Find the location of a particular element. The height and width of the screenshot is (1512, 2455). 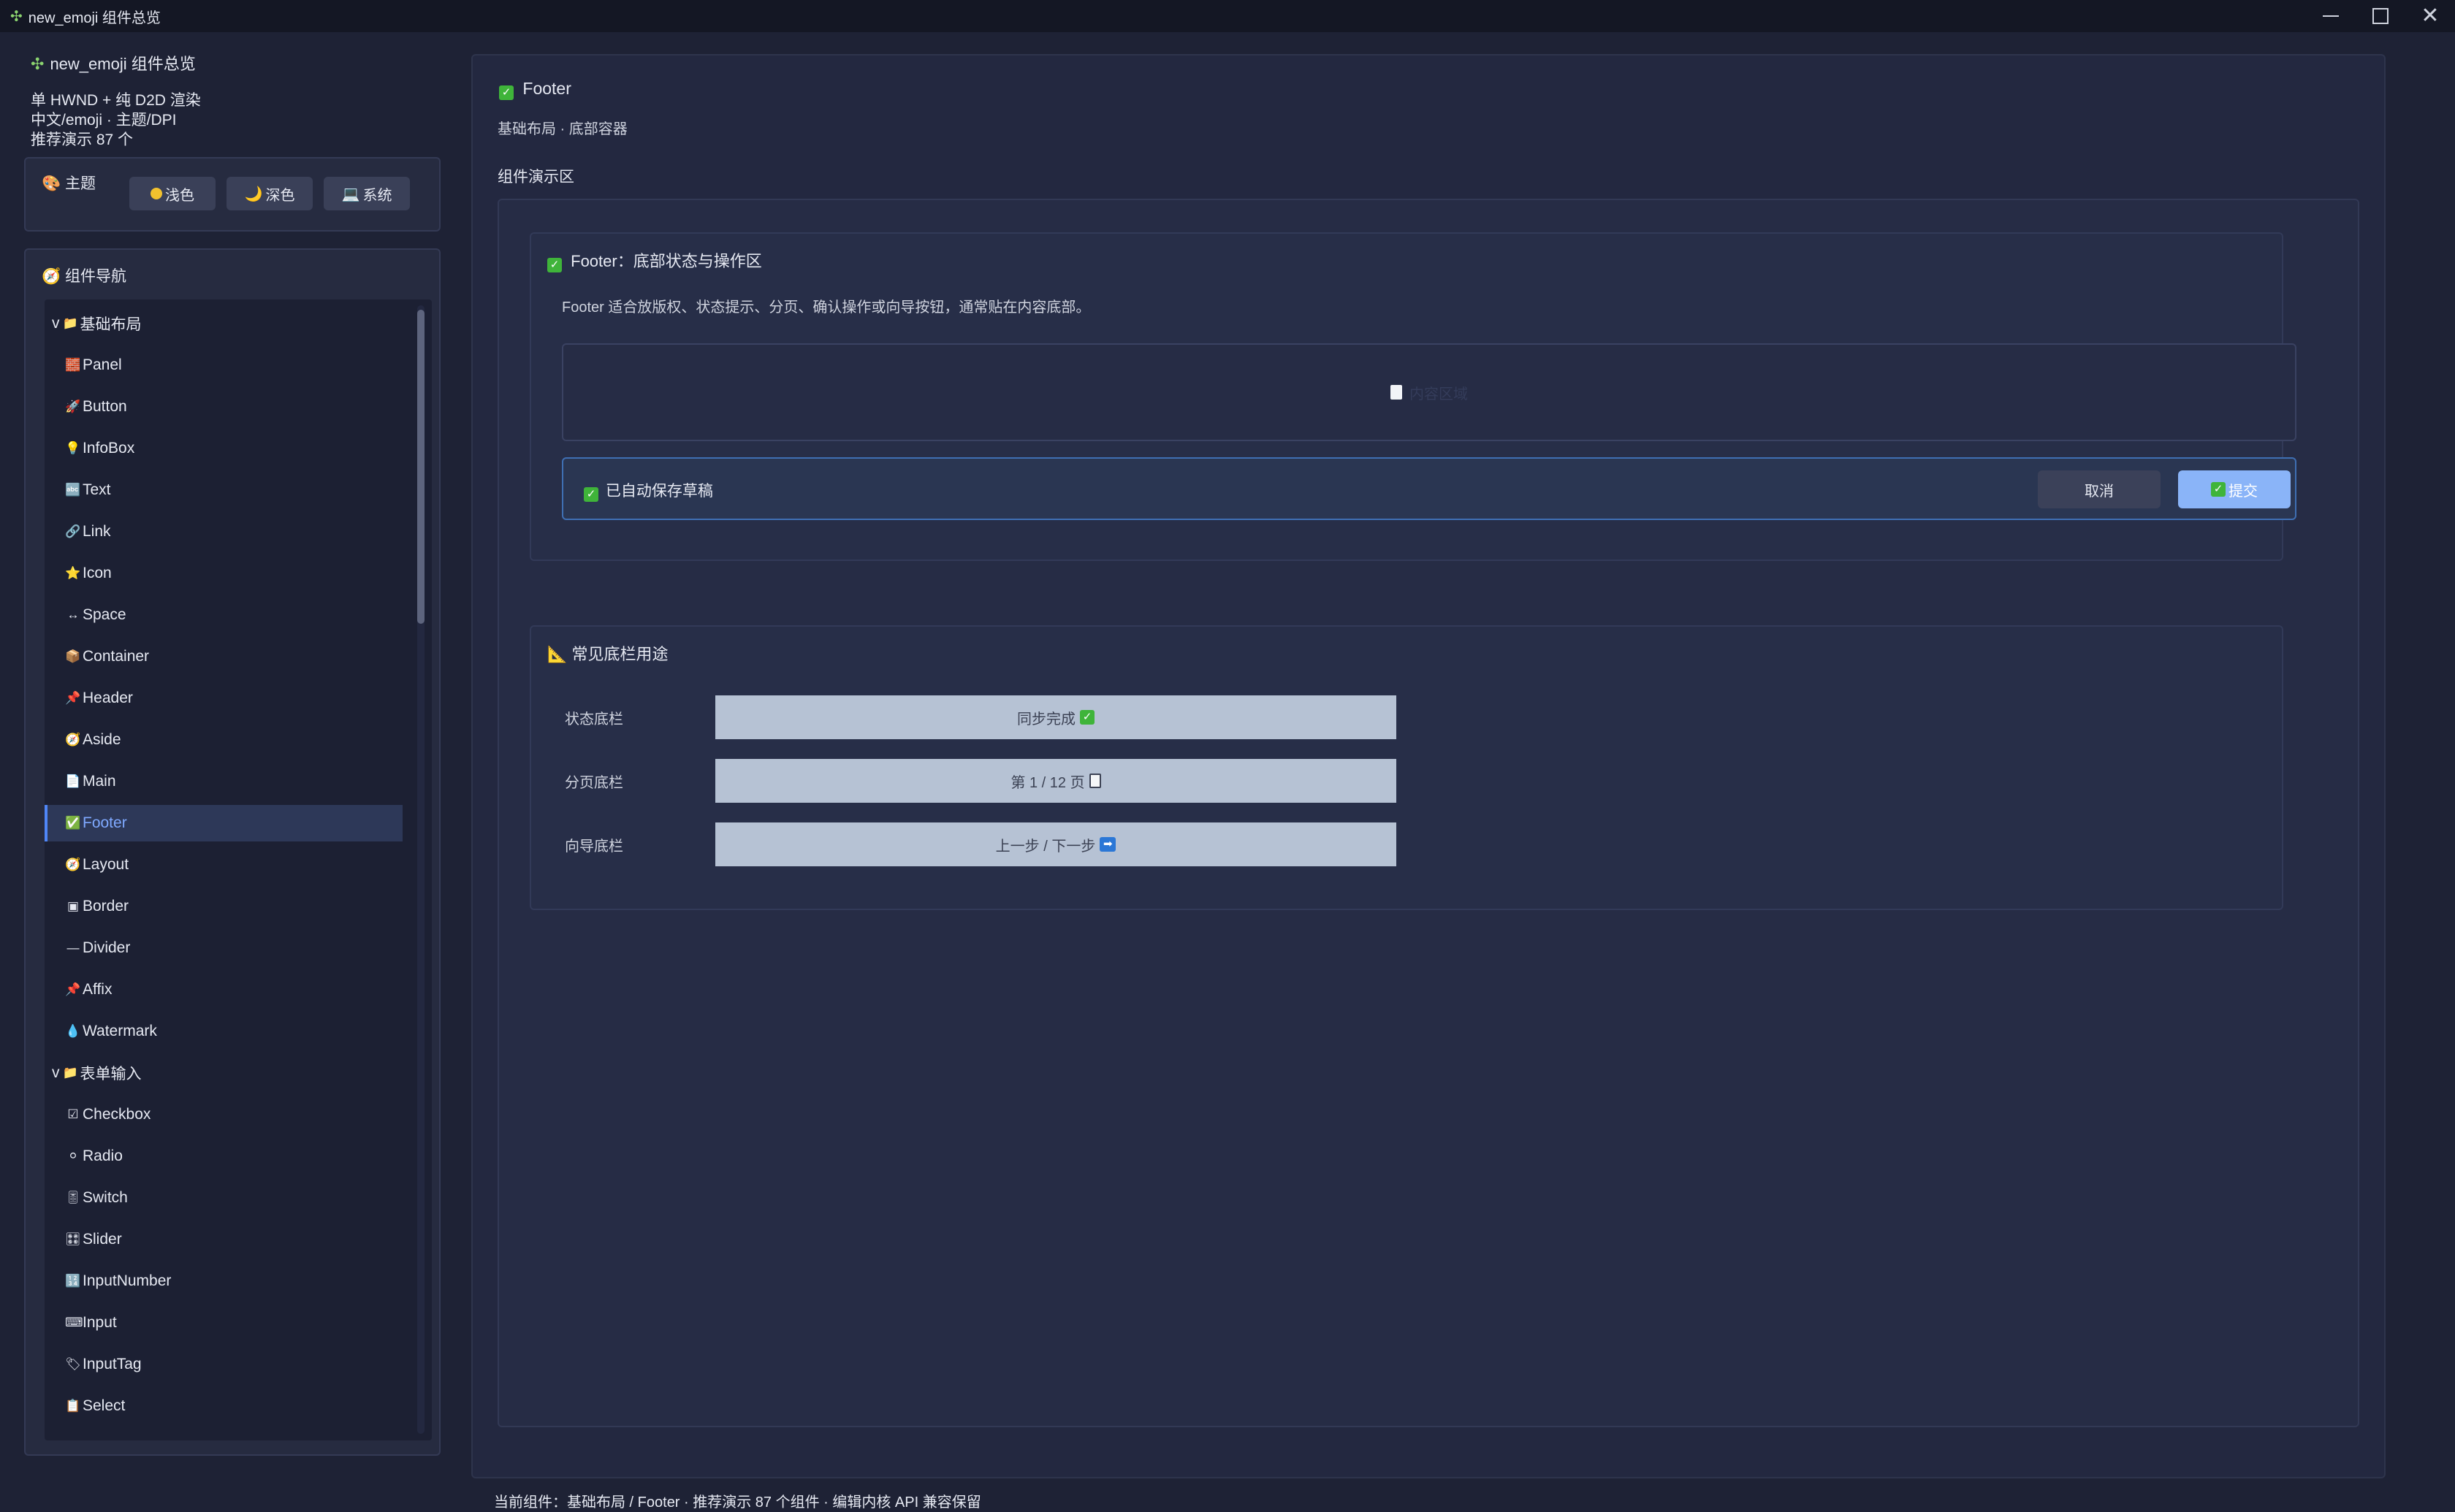

nav-item-label: Space is located at coordinates (104, 614).